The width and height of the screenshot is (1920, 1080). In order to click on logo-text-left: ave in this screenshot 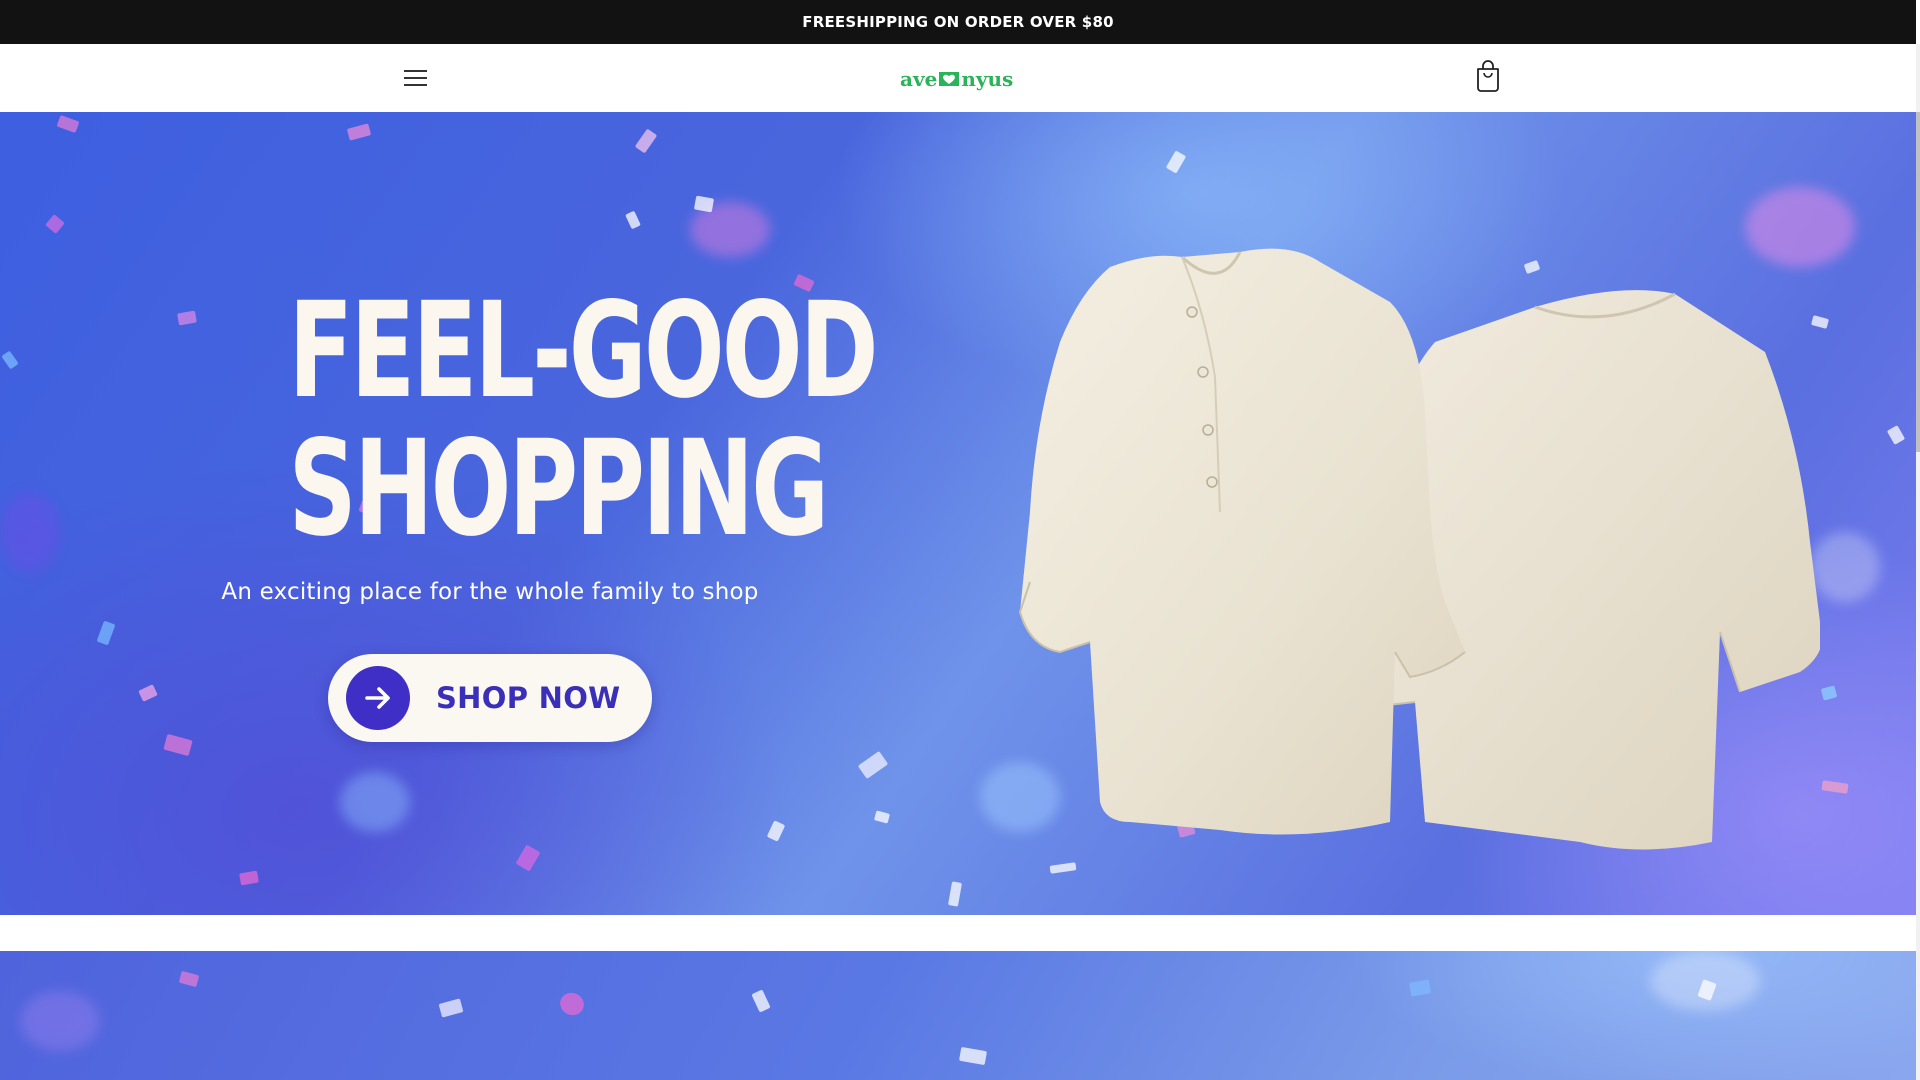, I will do `click(919, 79)`.